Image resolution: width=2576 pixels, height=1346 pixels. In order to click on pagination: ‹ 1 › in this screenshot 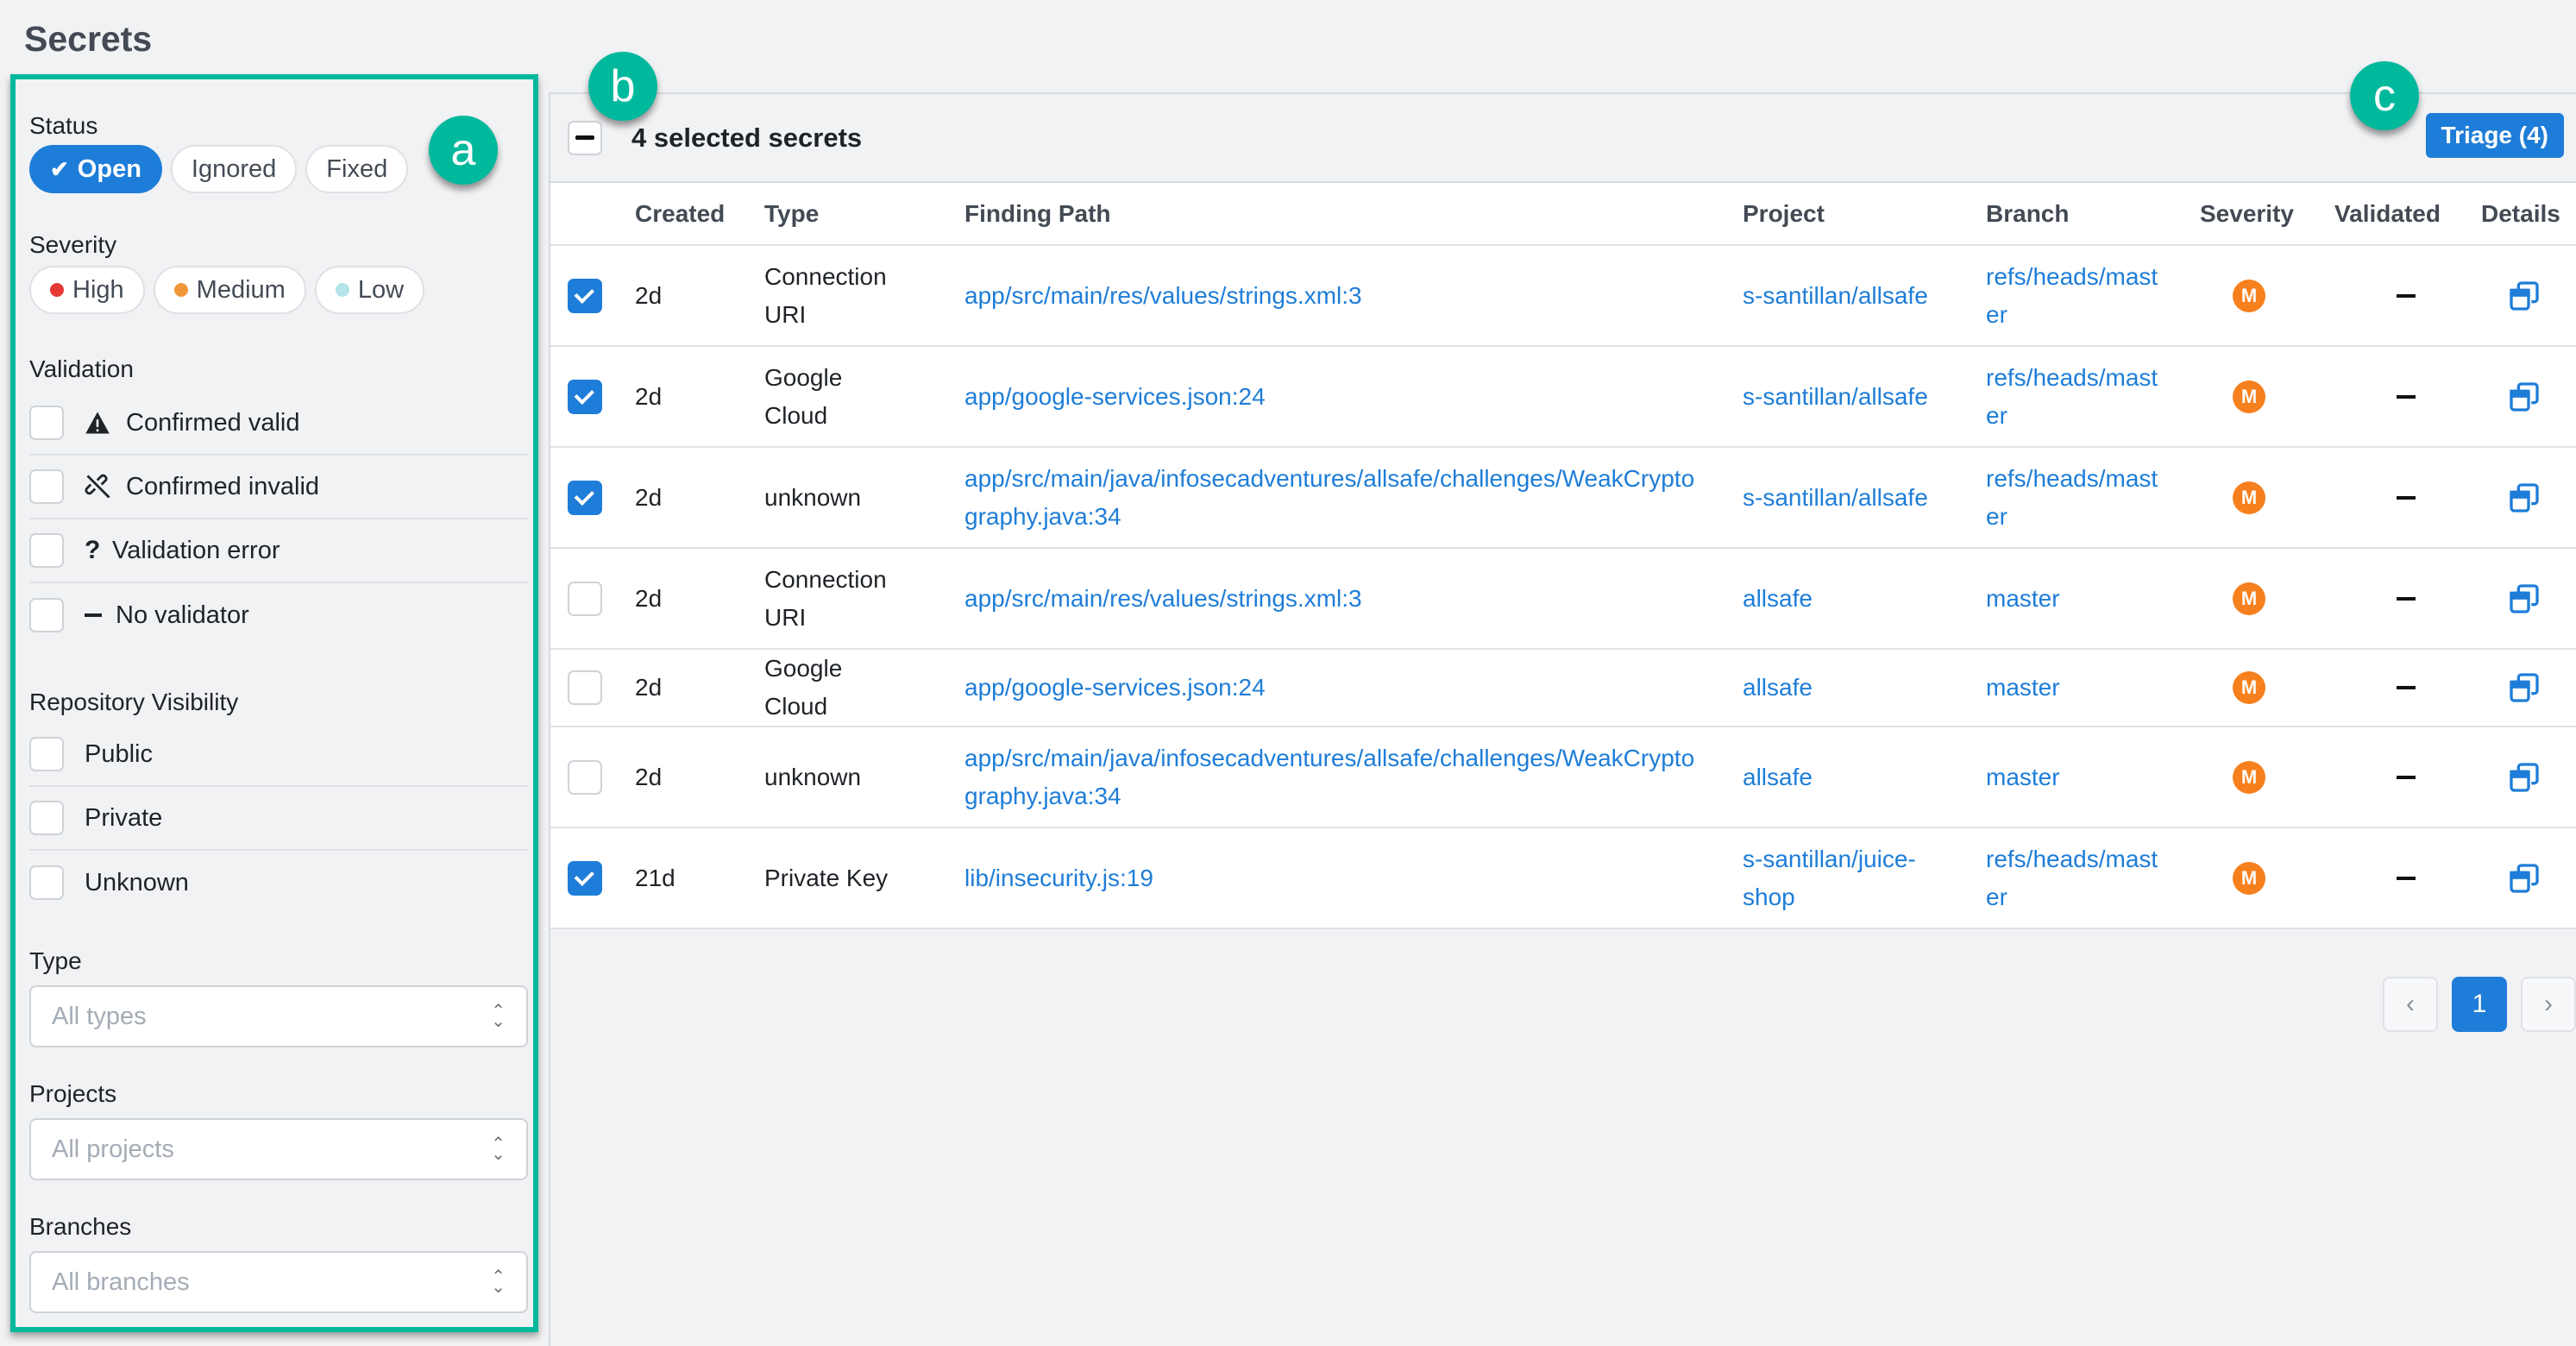, I will do `click(2479, 1005)`.